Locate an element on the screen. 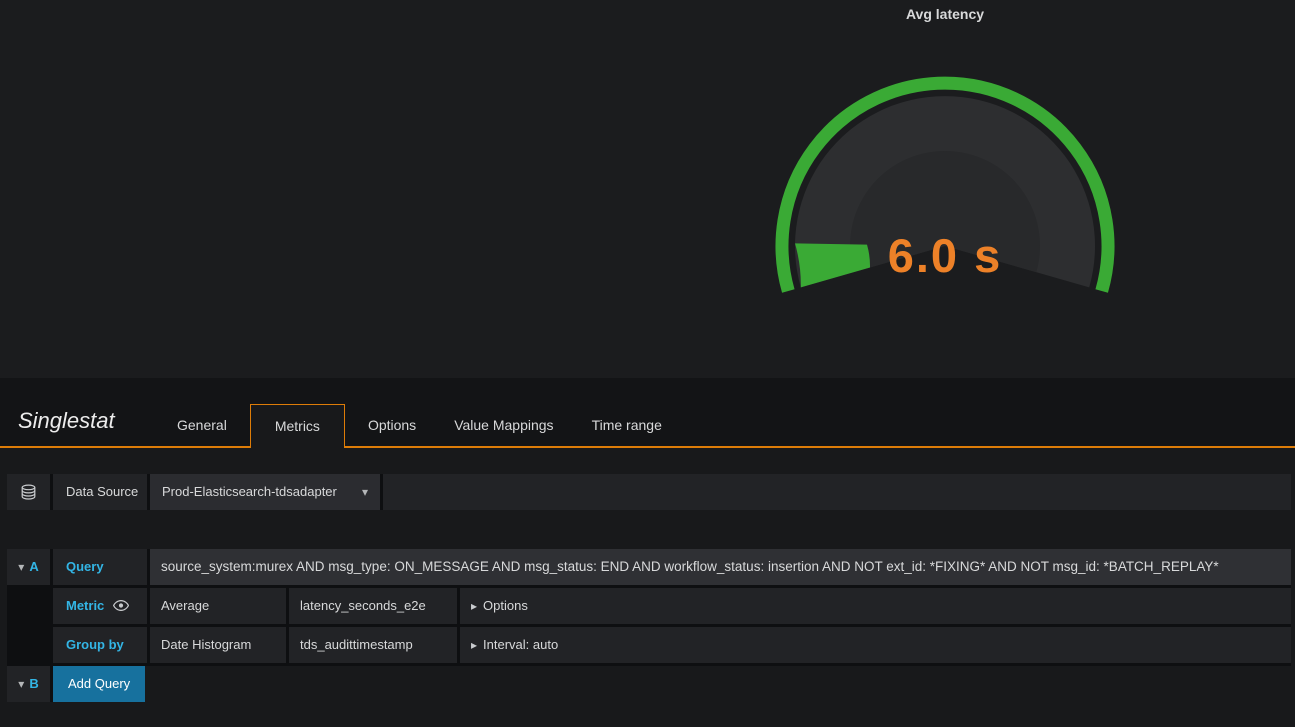 The height and width of the screenshot is (727, 1295). datasource-icon-cell is located at coordinates (28, 492).